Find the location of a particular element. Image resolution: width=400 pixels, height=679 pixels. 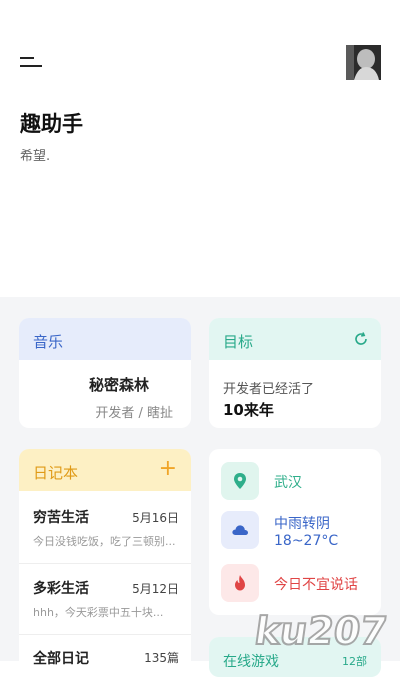

weather-description: 中雨转阴 is located at coordinates (302, 524).